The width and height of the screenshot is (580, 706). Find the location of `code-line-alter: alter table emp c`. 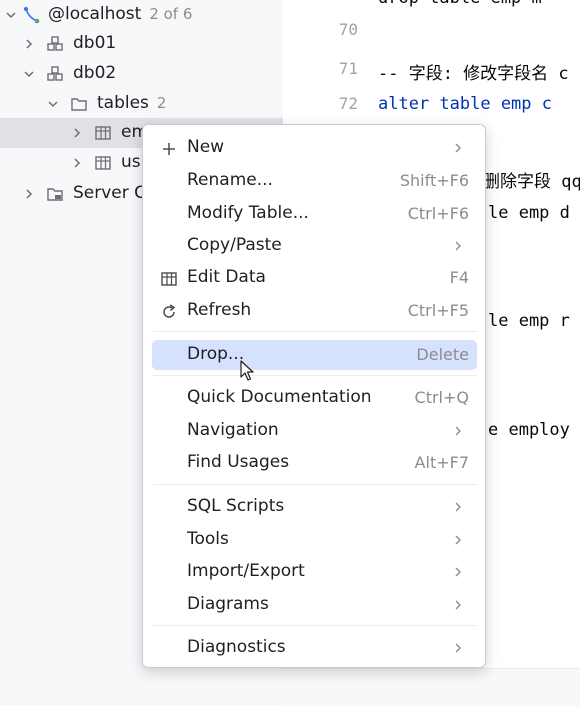

code-line-alter: alter table emp c is located at coordinates (465, 104).